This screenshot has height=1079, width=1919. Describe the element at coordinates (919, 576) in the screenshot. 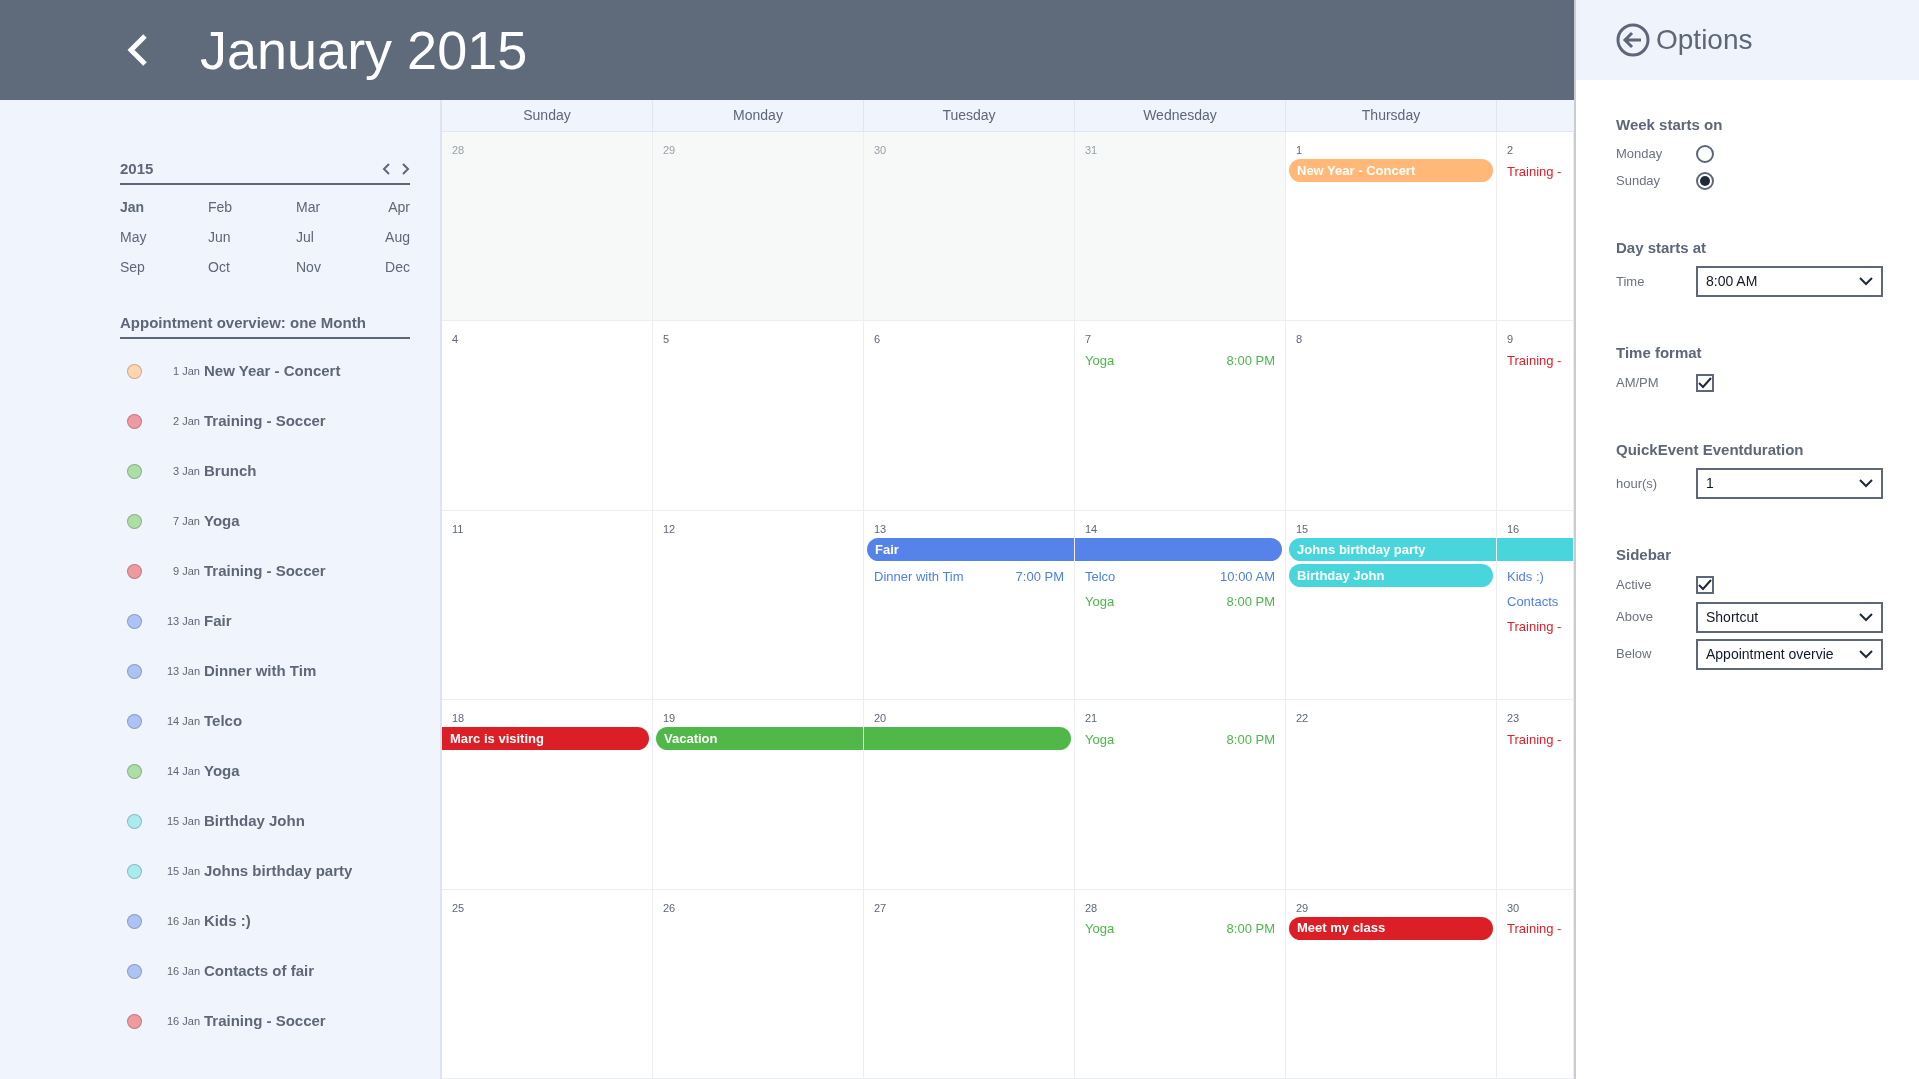

I see `event-title: Dinner with Tim` at that location.